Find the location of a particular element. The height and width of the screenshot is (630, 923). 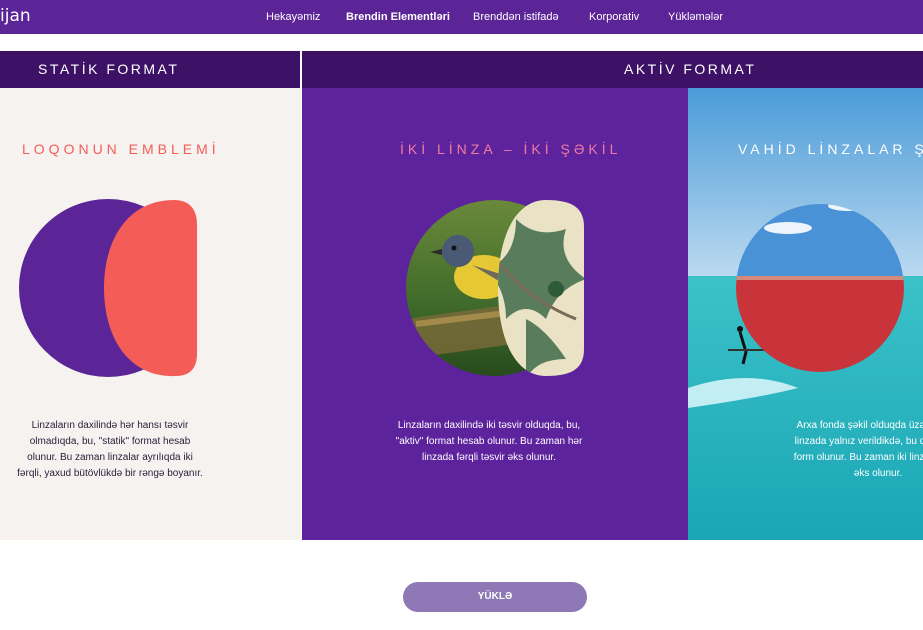

logo-text: ijan is located at coordinates (15, 16).